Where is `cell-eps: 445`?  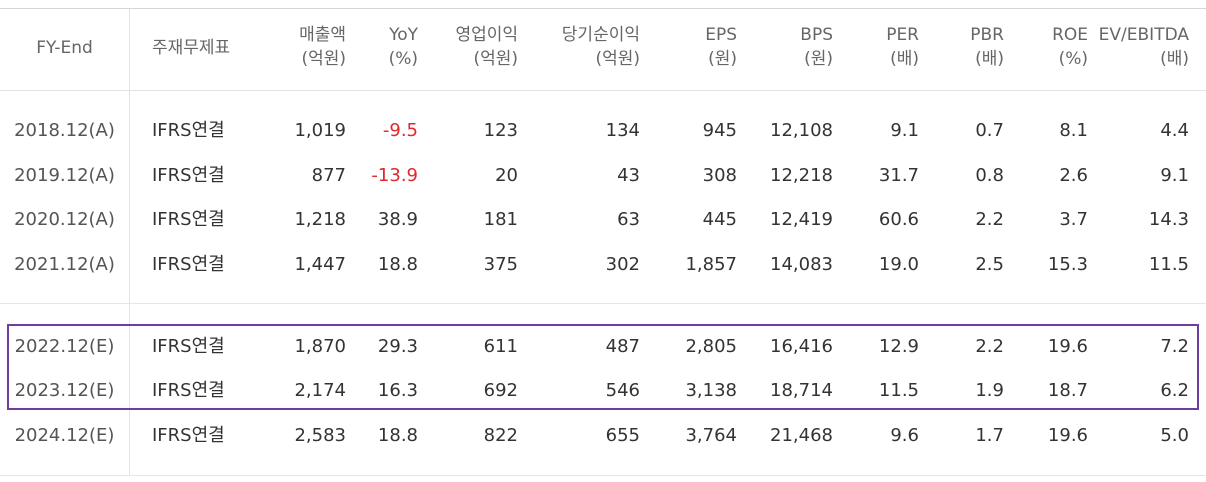 cell-eps: 445 is located at coordinates (719, 219).